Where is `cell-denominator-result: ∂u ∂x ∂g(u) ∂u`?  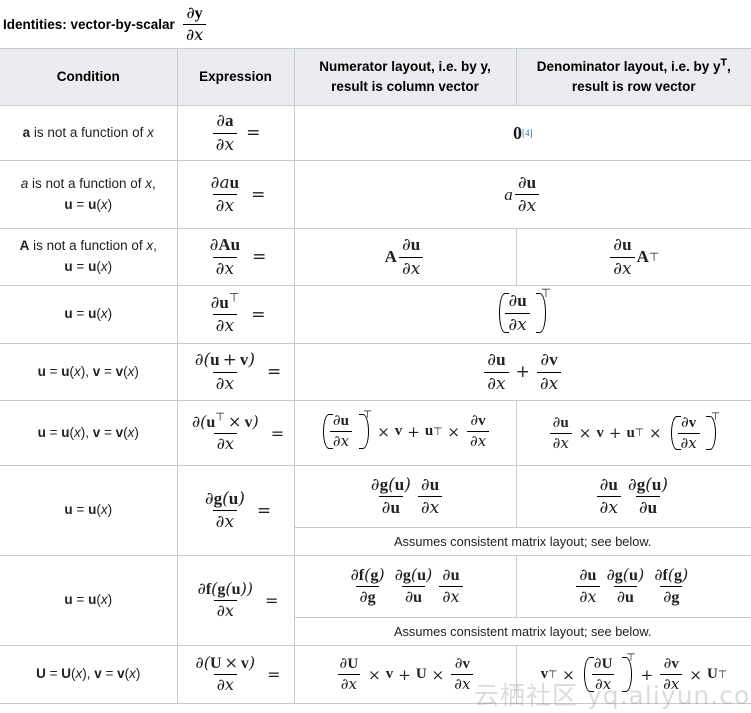
cell-denominator-result: ∂u ∂x ∂g(u) ∂u is located at coordinates (633, 496).